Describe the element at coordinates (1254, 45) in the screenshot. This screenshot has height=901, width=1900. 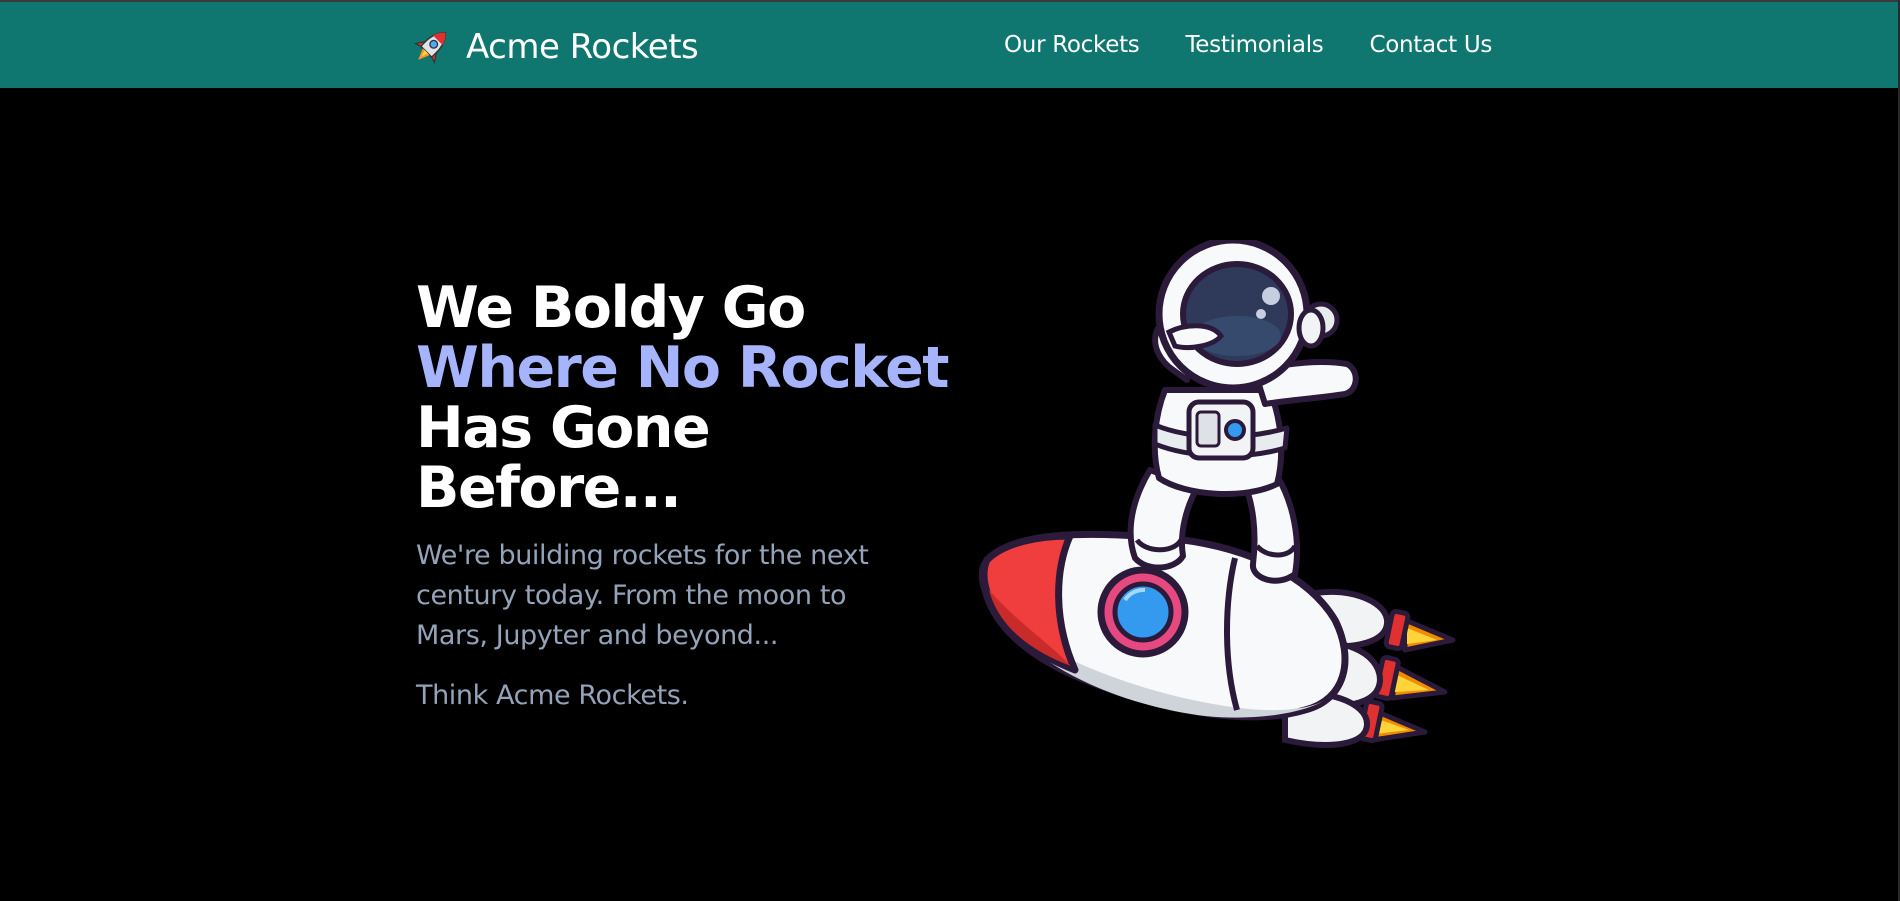
I see `nav-link-testimonials: Testimonials` at that location.